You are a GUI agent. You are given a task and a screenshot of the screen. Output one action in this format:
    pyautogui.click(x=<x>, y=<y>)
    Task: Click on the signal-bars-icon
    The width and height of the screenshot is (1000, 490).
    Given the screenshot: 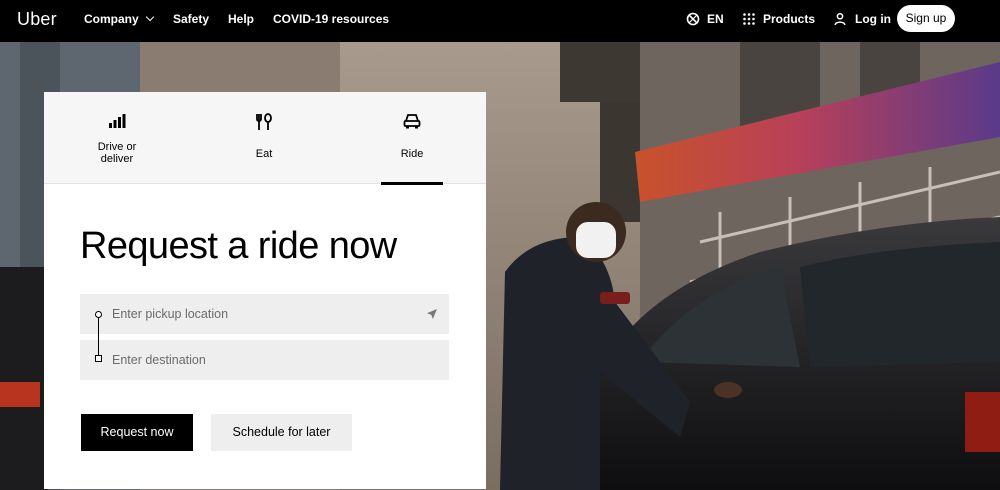 What is the action you would take?
    pyautogui.click(x=117, y=121)
    